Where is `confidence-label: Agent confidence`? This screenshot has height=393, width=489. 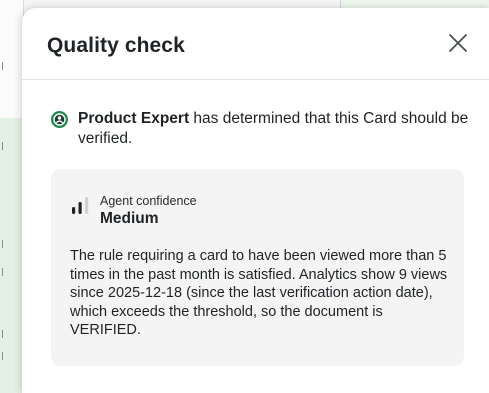 confidence-label: Agent confidence is located at coordinates (148, 201).